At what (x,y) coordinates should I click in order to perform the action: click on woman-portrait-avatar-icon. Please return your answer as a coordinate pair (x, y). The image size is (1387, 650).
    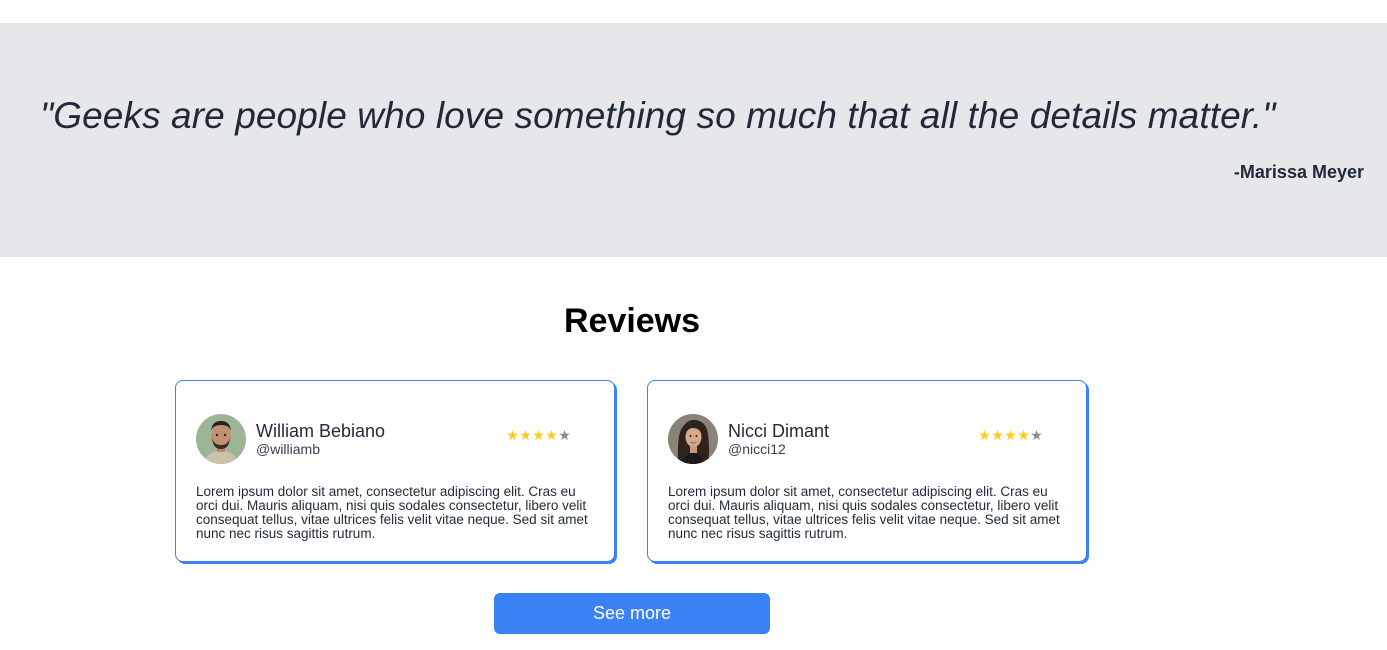
    Looking at the image, I should click on (693, 439).